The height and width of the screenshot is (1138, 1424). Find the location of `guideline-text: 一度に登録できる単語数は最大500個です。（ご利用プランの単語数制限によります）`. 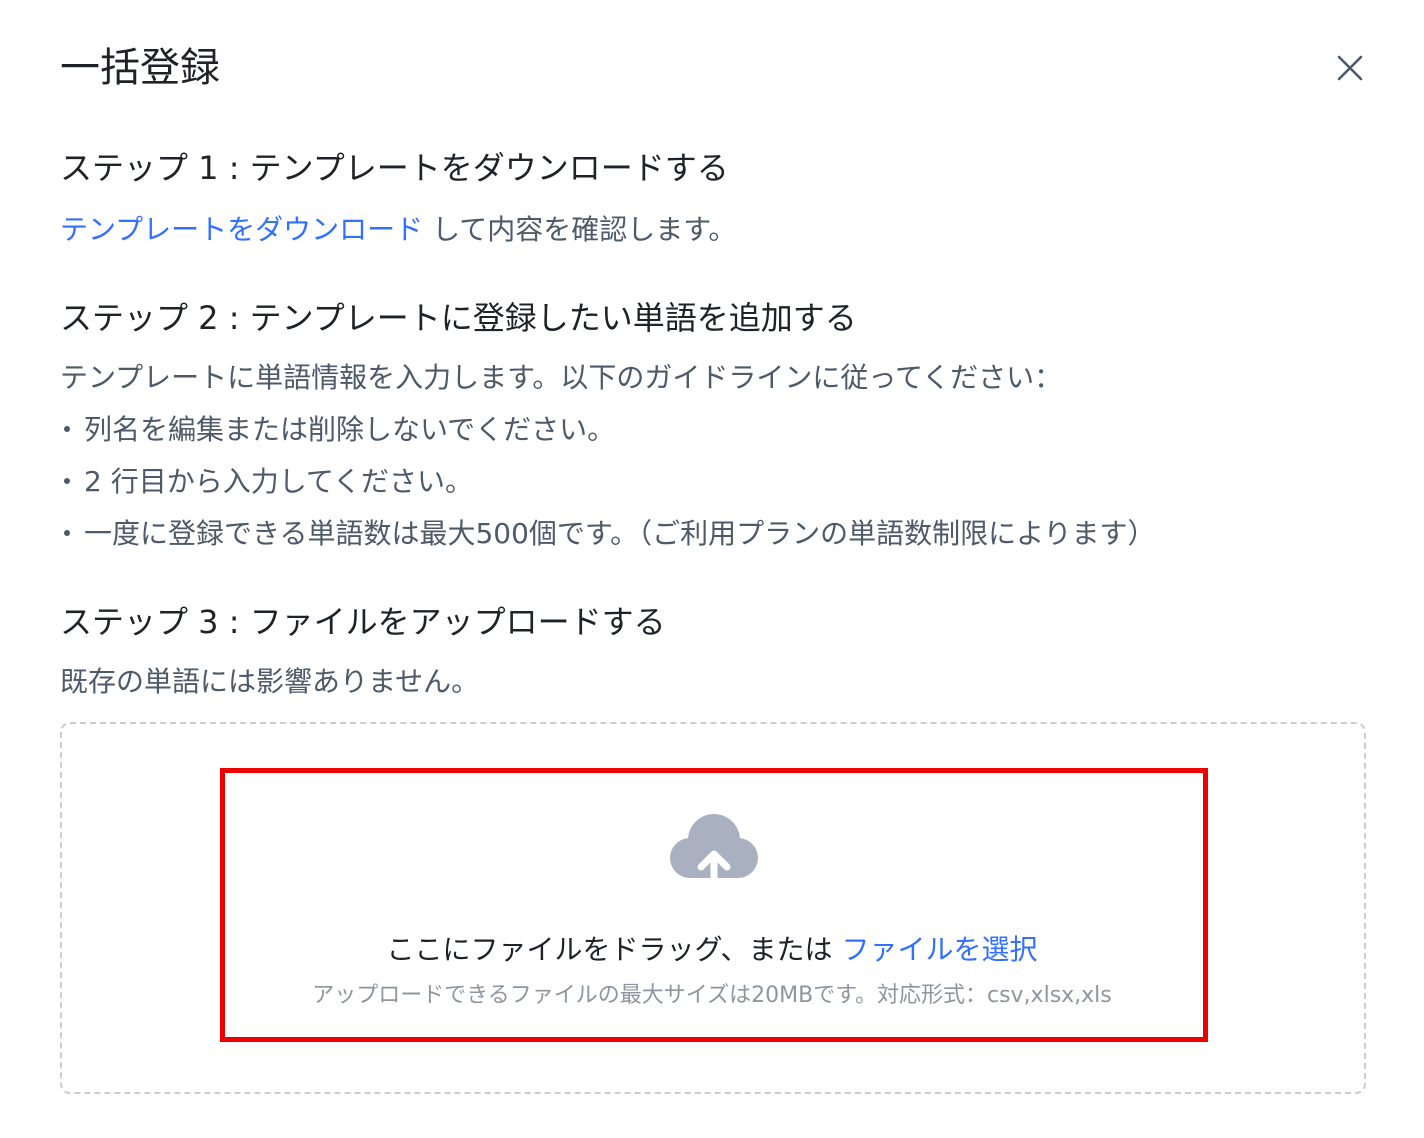

guideline-text: 一度に登録できる単語数は最大500個です。（ご利用プランの単語数制限によります） is located at coordinates (620, 533).